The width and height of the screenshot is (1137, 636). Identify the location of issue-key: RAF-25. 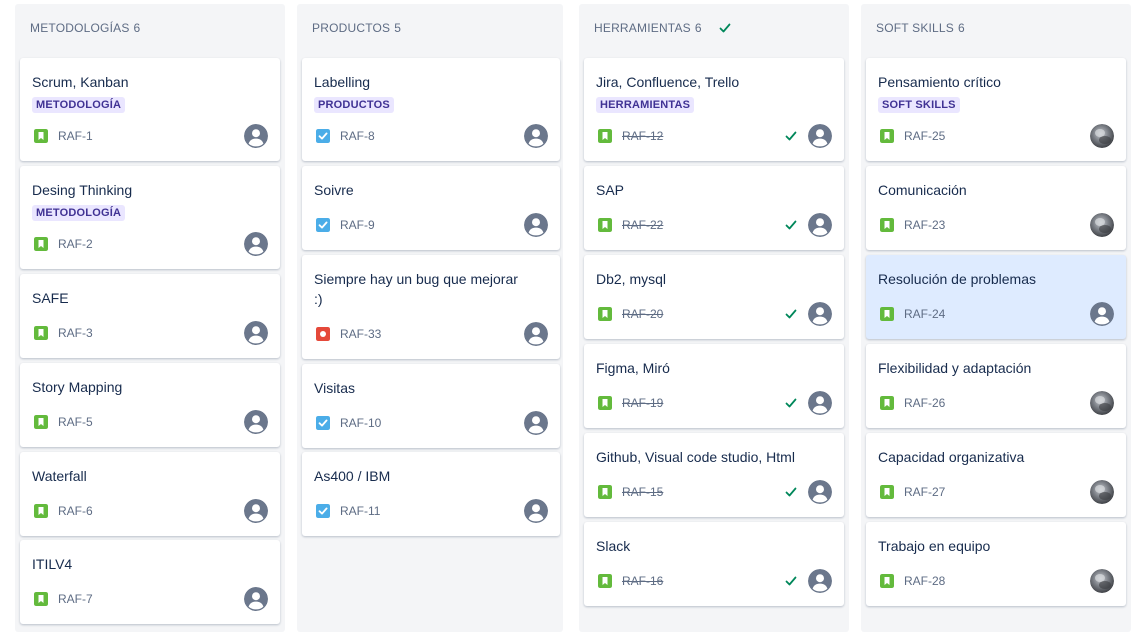
(924, 136).